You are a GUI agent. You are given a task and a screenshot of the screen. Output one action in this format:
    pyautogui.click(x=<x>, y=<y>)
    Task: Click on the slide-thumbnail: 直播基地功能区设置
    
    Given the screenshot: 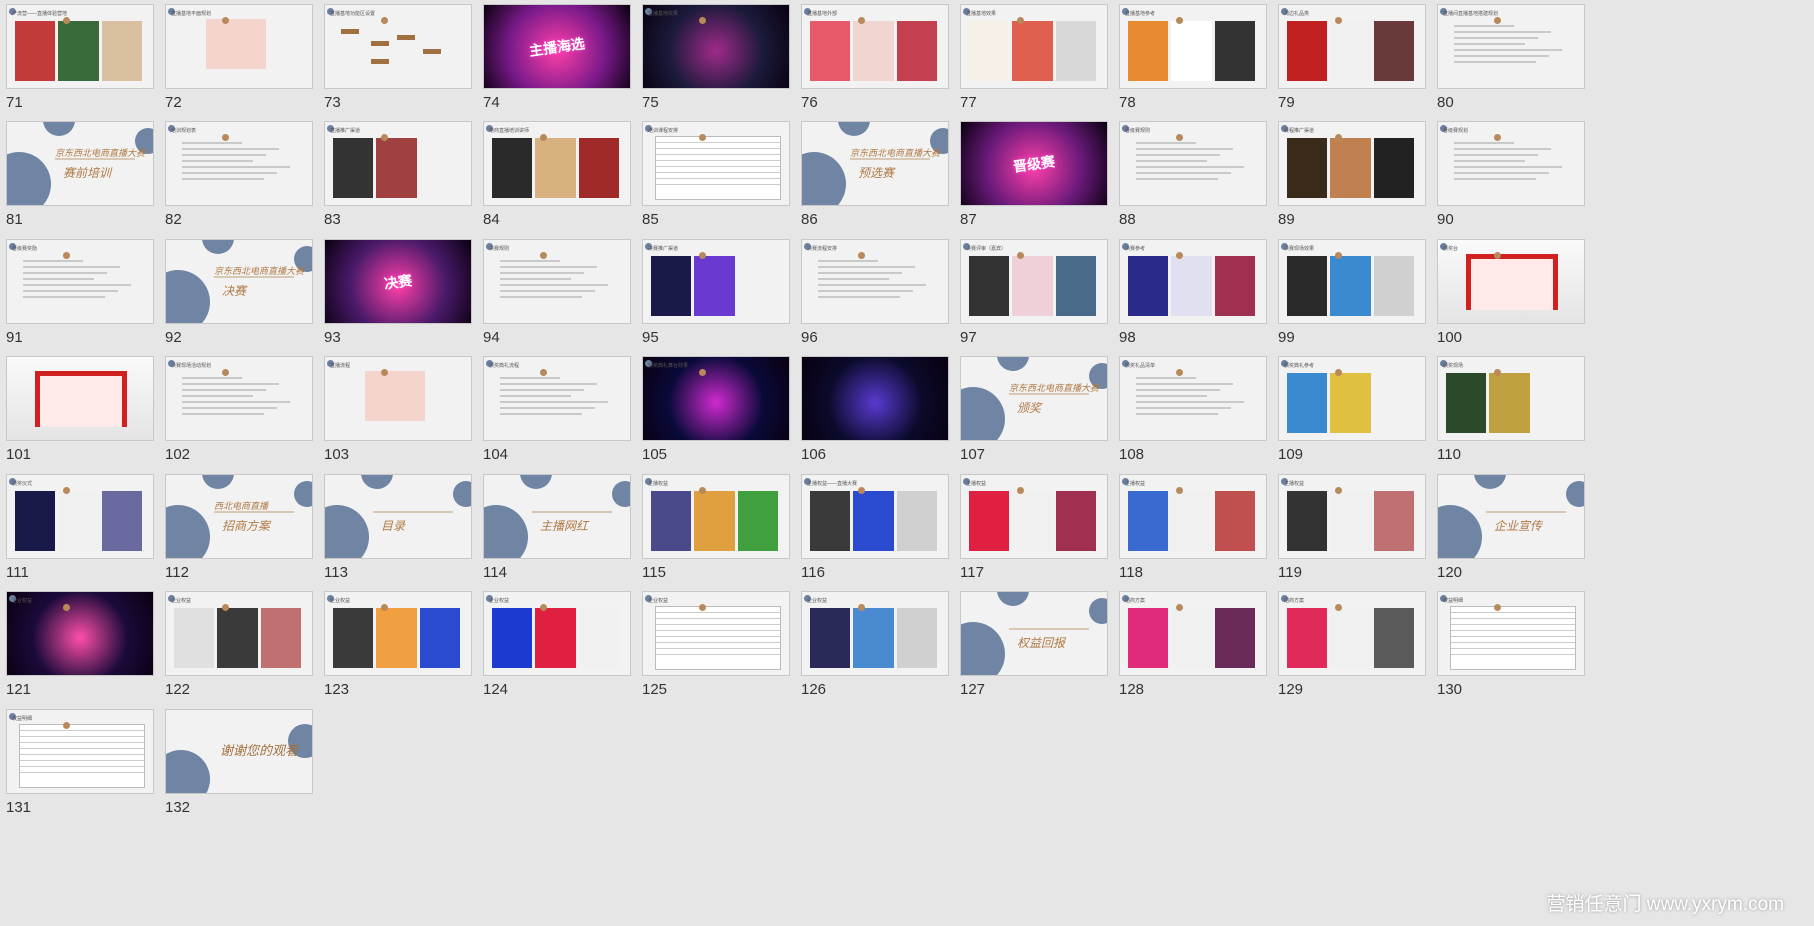 What is the action you would take?
    pyautogui.click(x=398, y=46)
    